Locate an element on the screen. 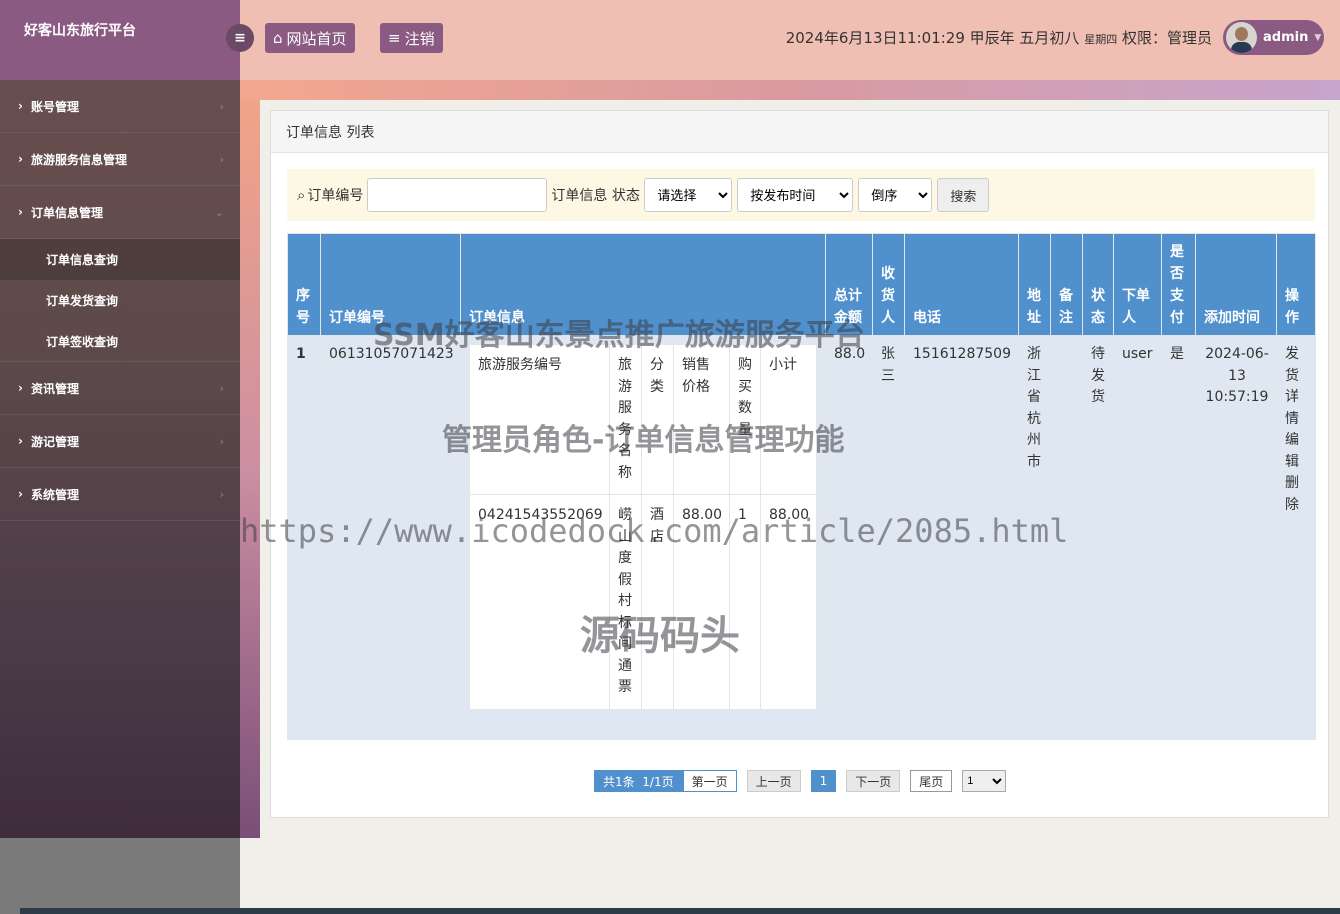 The width and height of the screenshot is (1340, 914). logout-button: ≡ 注销 is located at coordinates (411, 38).